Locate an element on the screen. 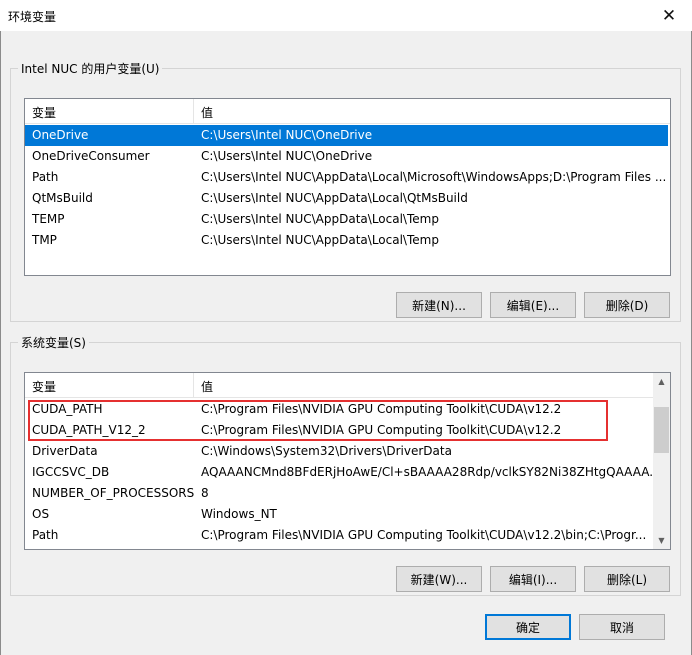 The height and width of the screenshot is (655, 692). variable-name: CUDA_PATH_V12_2 is located at coordinates (89, 430).